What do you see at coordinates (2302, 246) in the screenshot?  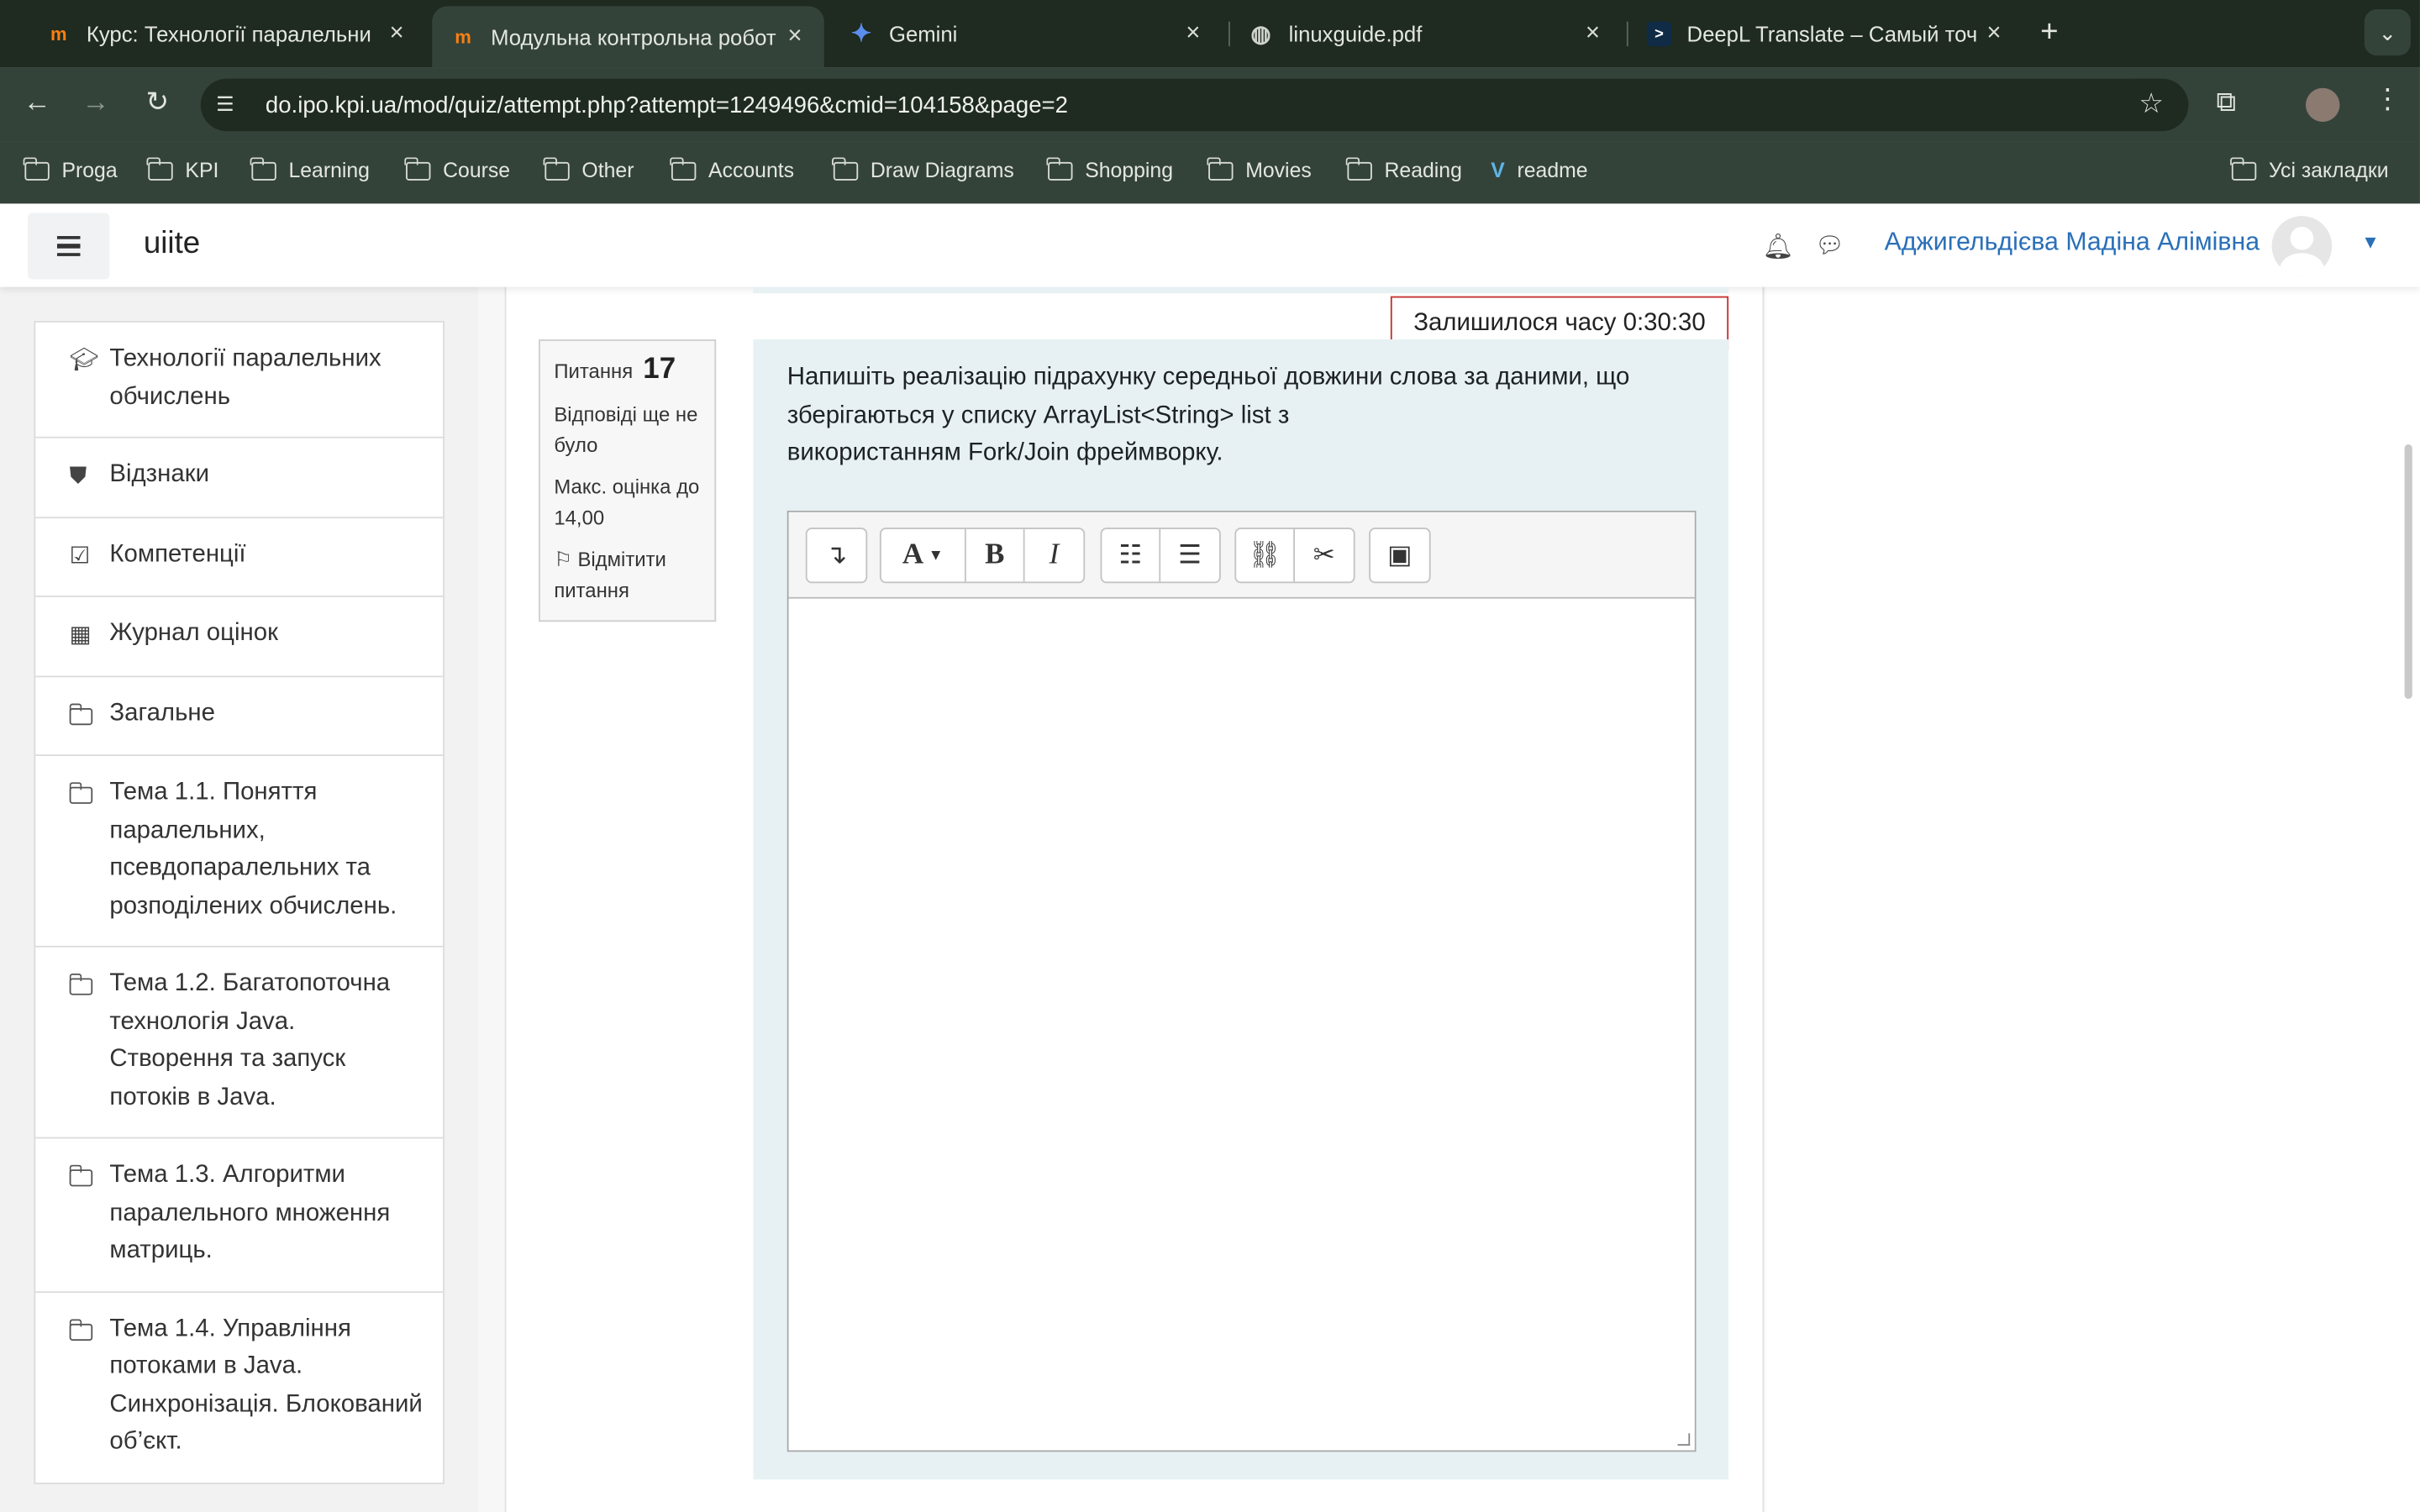 I see `avatar` at bounding box center [2302, 246].